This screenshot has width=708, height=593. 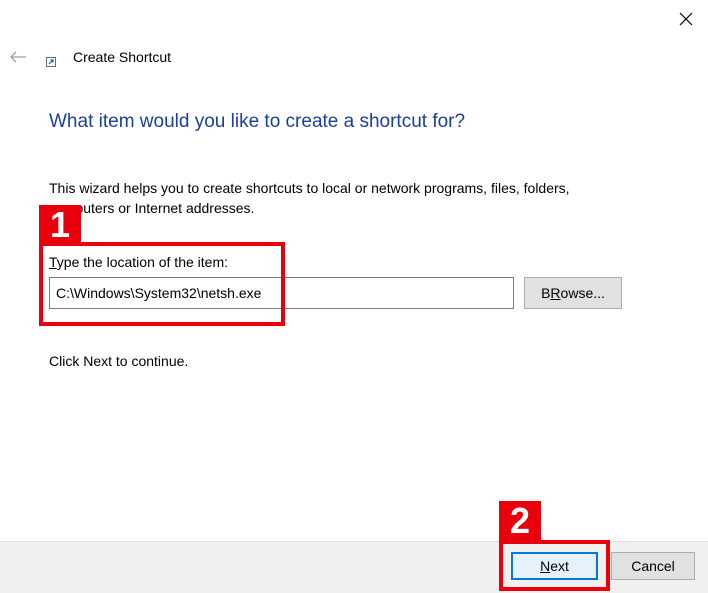 I want to click on back-button, so click(x=18, y=57).